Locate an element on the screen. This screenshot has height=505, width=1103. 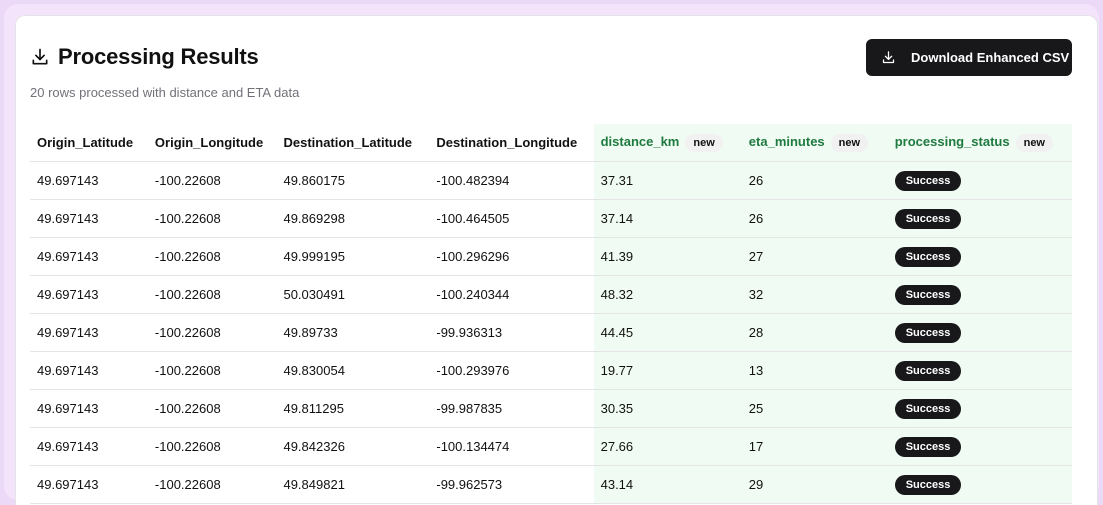
column-header: eta_minutes new is located at coordinates (814, 143).